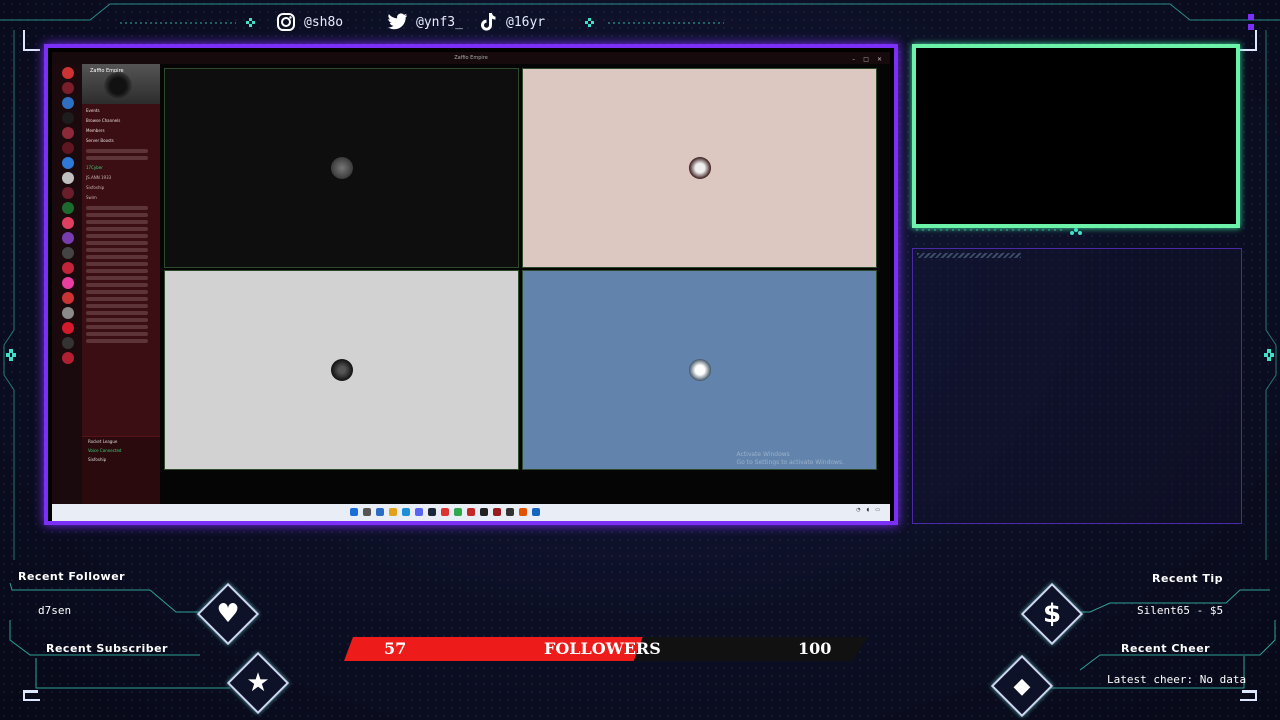 The width and height of the screenshot is (1280, 720). I want to click on followers-goal-bar: 57 FOLLOWERS 100, so click(606, 649).